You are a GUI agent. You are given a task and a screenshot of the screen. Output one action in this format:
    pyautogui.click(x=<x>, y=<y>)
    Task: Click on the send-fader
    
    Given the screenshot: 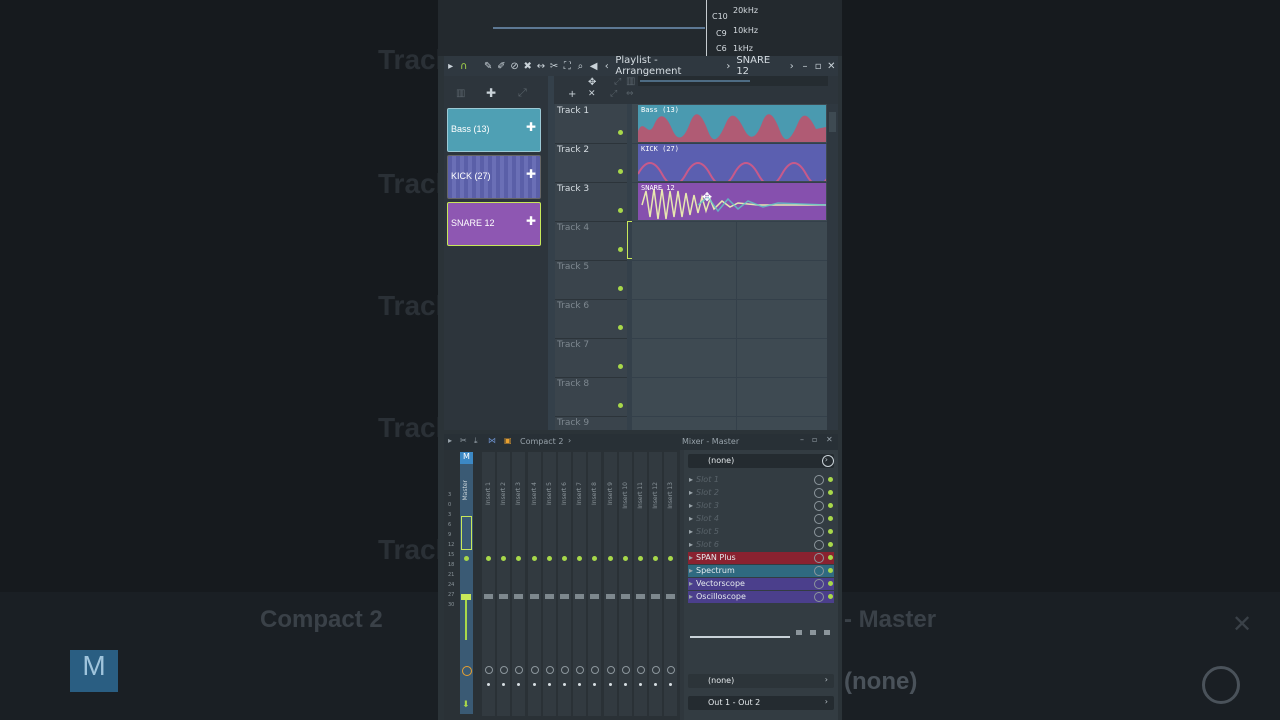 What is the action you would take?
    pyautogui.click(x=740, y=637)
    